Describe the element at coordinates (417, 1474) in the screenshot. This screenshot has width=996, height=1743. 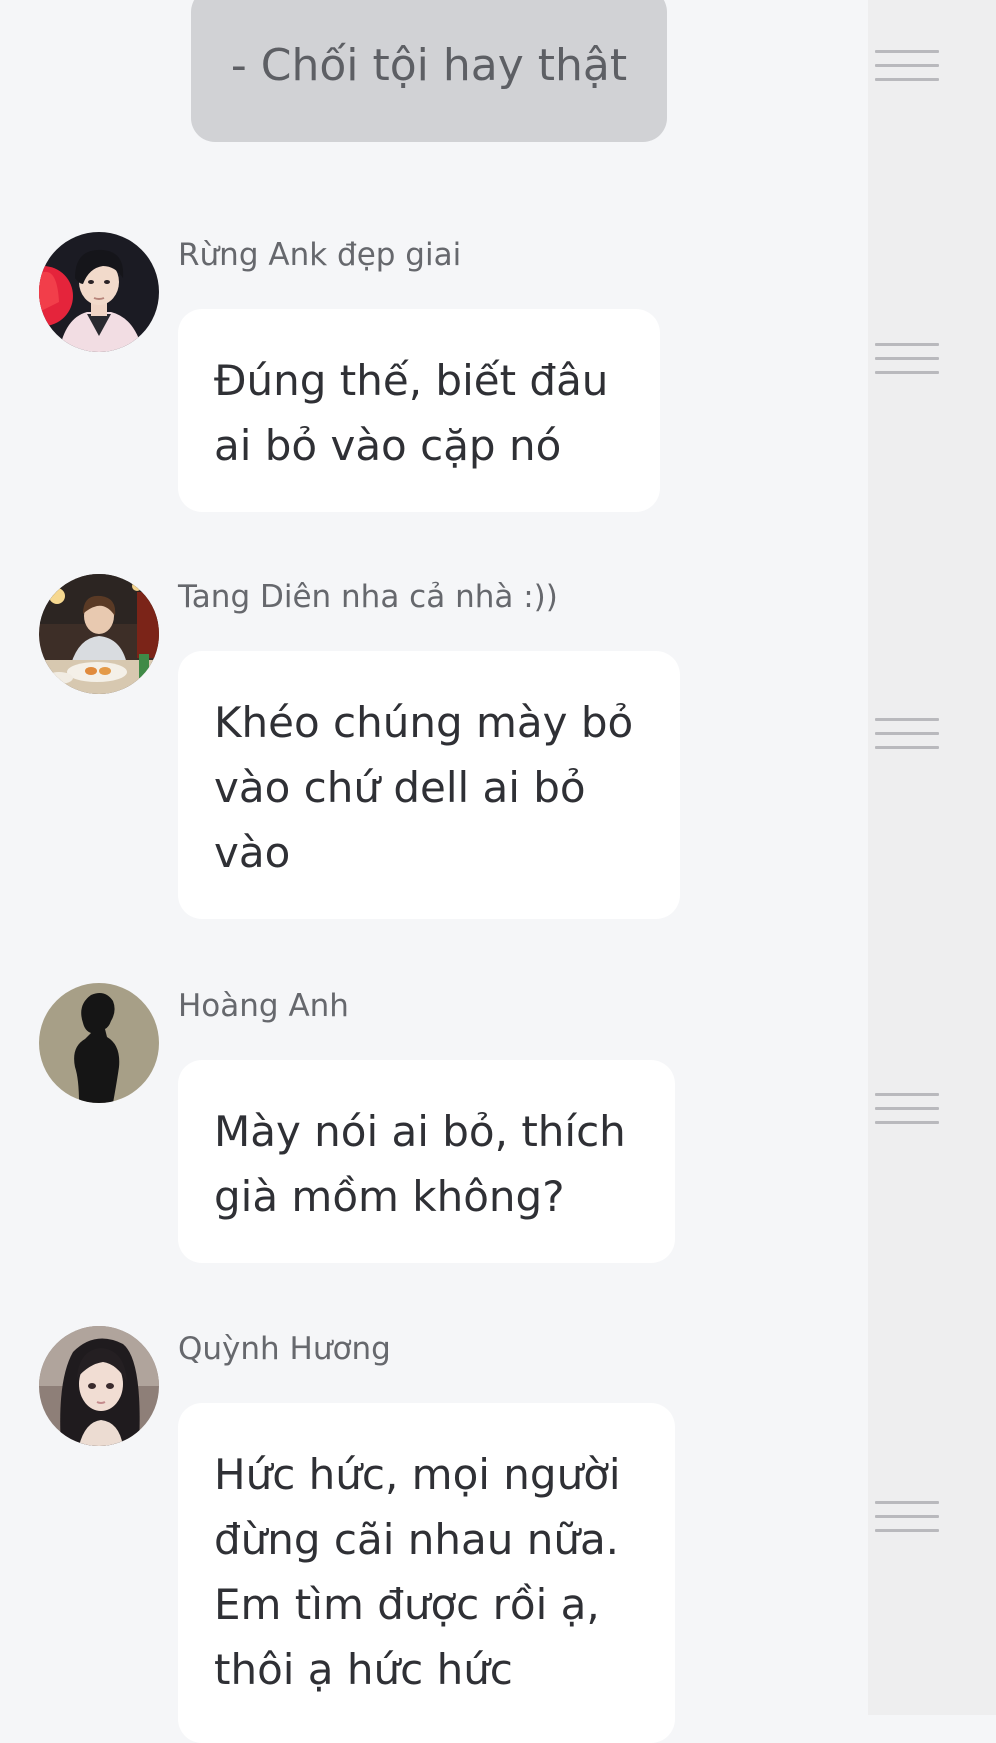
I see `message-line: Hức hức, mọi người` at that location.